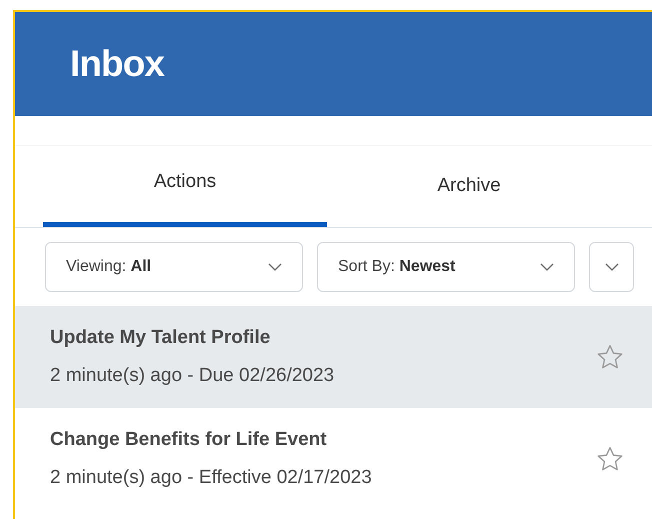 The image size is (652, 519). What do you see at coordinates (161, 338) in the screenshot?
I see `item-title: Update My Talent Profile` at bounding box center [161, 338].